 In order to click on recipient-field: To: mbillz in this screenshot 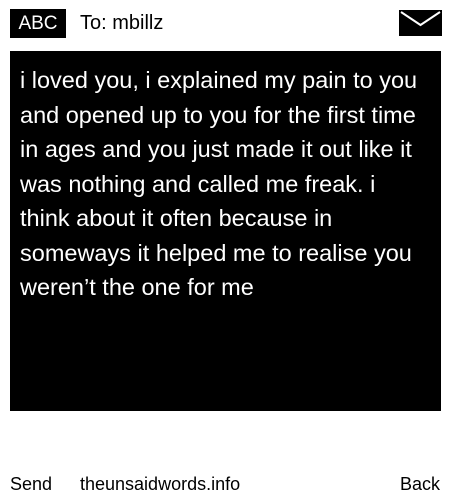, I will do `click(121, 23)`.